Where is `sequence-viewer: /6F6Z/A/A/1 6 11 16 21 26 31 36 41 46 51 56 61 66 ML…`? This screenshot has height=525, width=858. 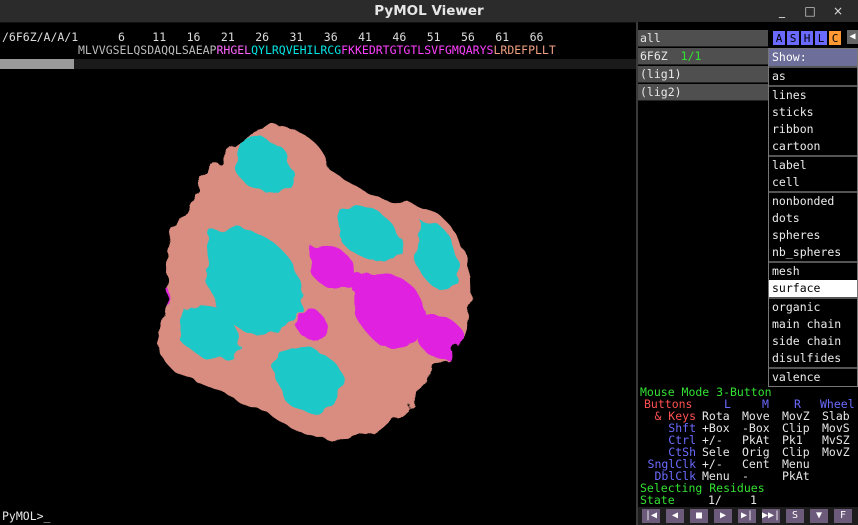
sequence-viewer: /6F6Z/A/A/1 6 11 16 21 26 31 36 41 46 51 56 61 66 ML… is located at coordinates (318, 44).